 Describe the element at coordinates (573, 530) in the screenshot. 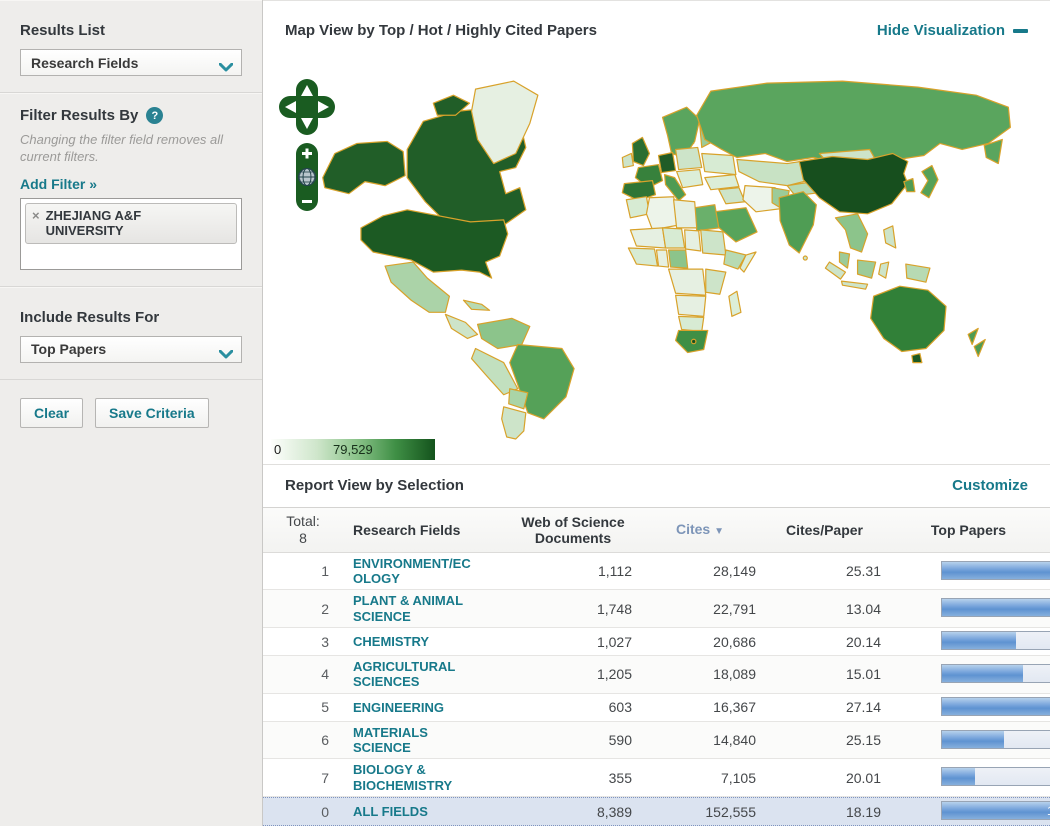

I see `column-header-wos-documents: Web of Science Documents` at that location.